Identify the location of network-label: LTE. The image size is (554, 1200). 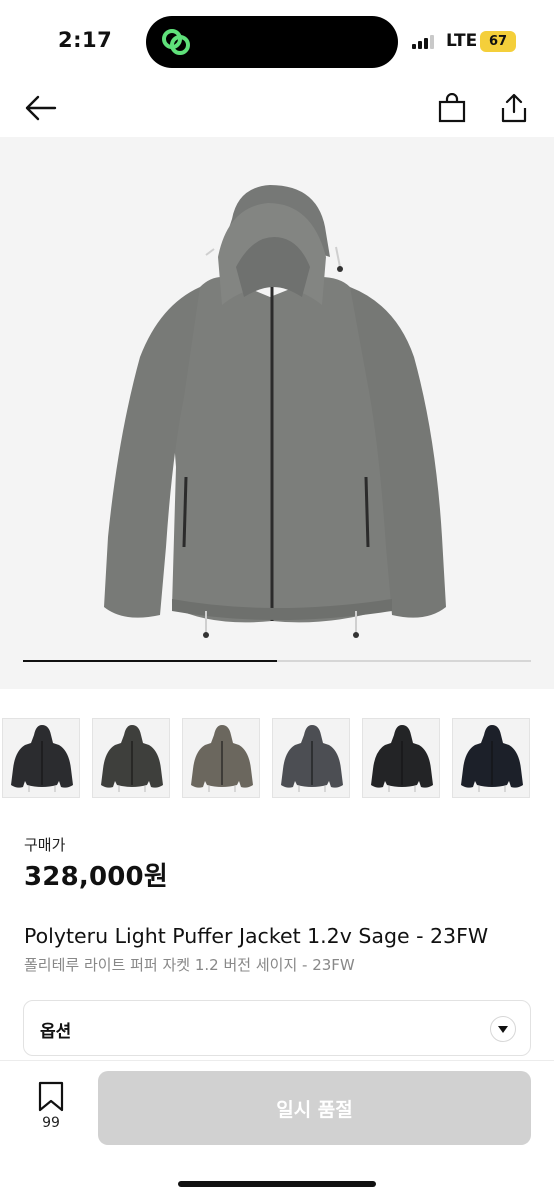
(462, 41).